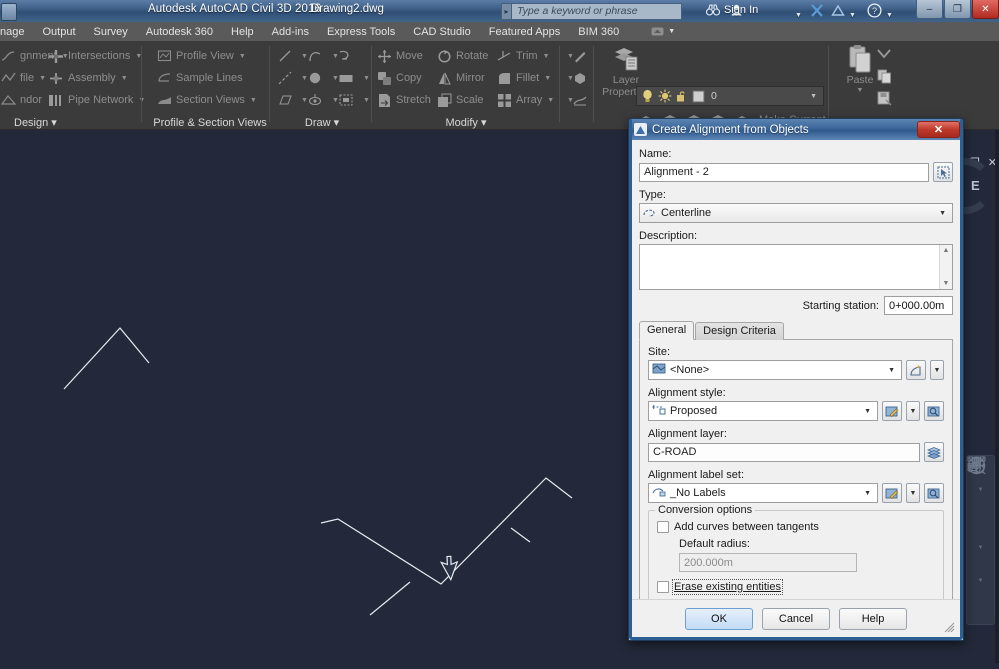 This screenshot has height=669, width=999. What do you see at coordinates (16, 32) in the screenshot?
I see `ribbon-tab-manage: nage` at bounding box center [16, 32].